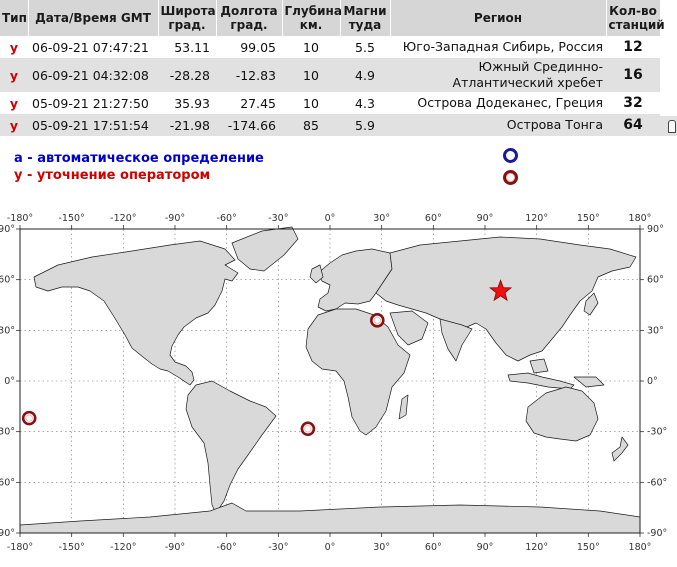 The height and width of the screenshot is (567, 677). I want to click on cell-magnitude: 5.9, so click(365, 125).